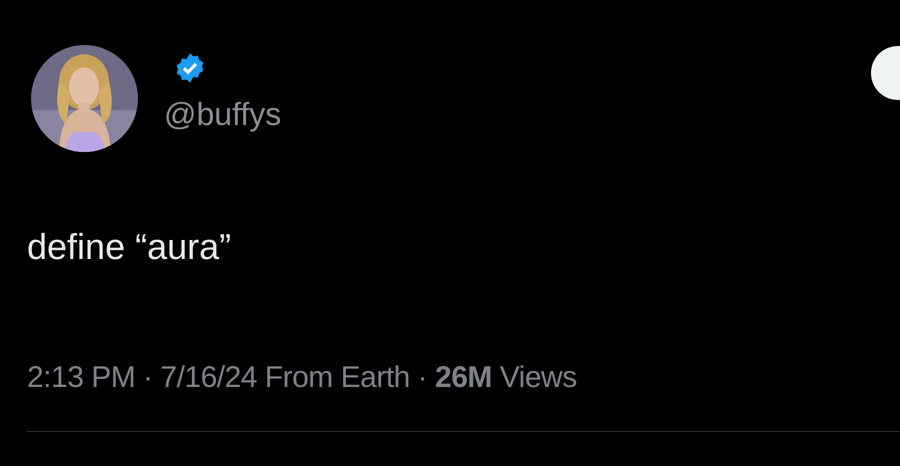 This screenshot has height=466, width=900. What do you see at coordinates (223, 114) in the screenshot?
I see `user-handle: @buffys` at bounding box center [223, 114].